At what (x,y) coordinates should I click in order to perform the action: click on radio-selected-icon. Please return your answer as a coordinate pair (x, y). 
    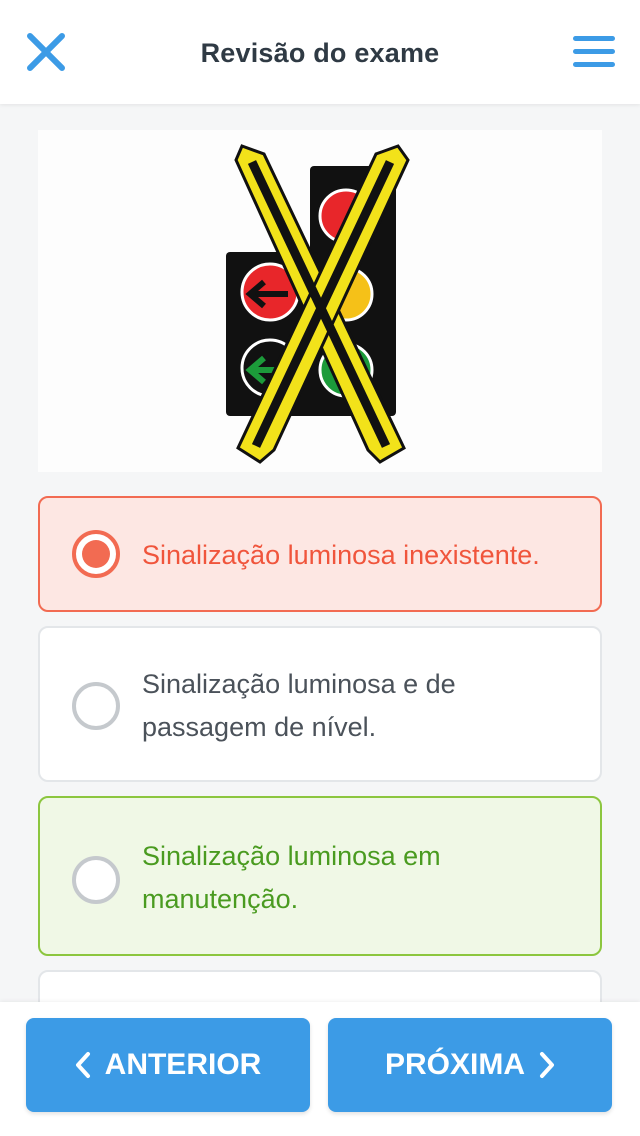
    Looking at the image, I should click on (96, 554).